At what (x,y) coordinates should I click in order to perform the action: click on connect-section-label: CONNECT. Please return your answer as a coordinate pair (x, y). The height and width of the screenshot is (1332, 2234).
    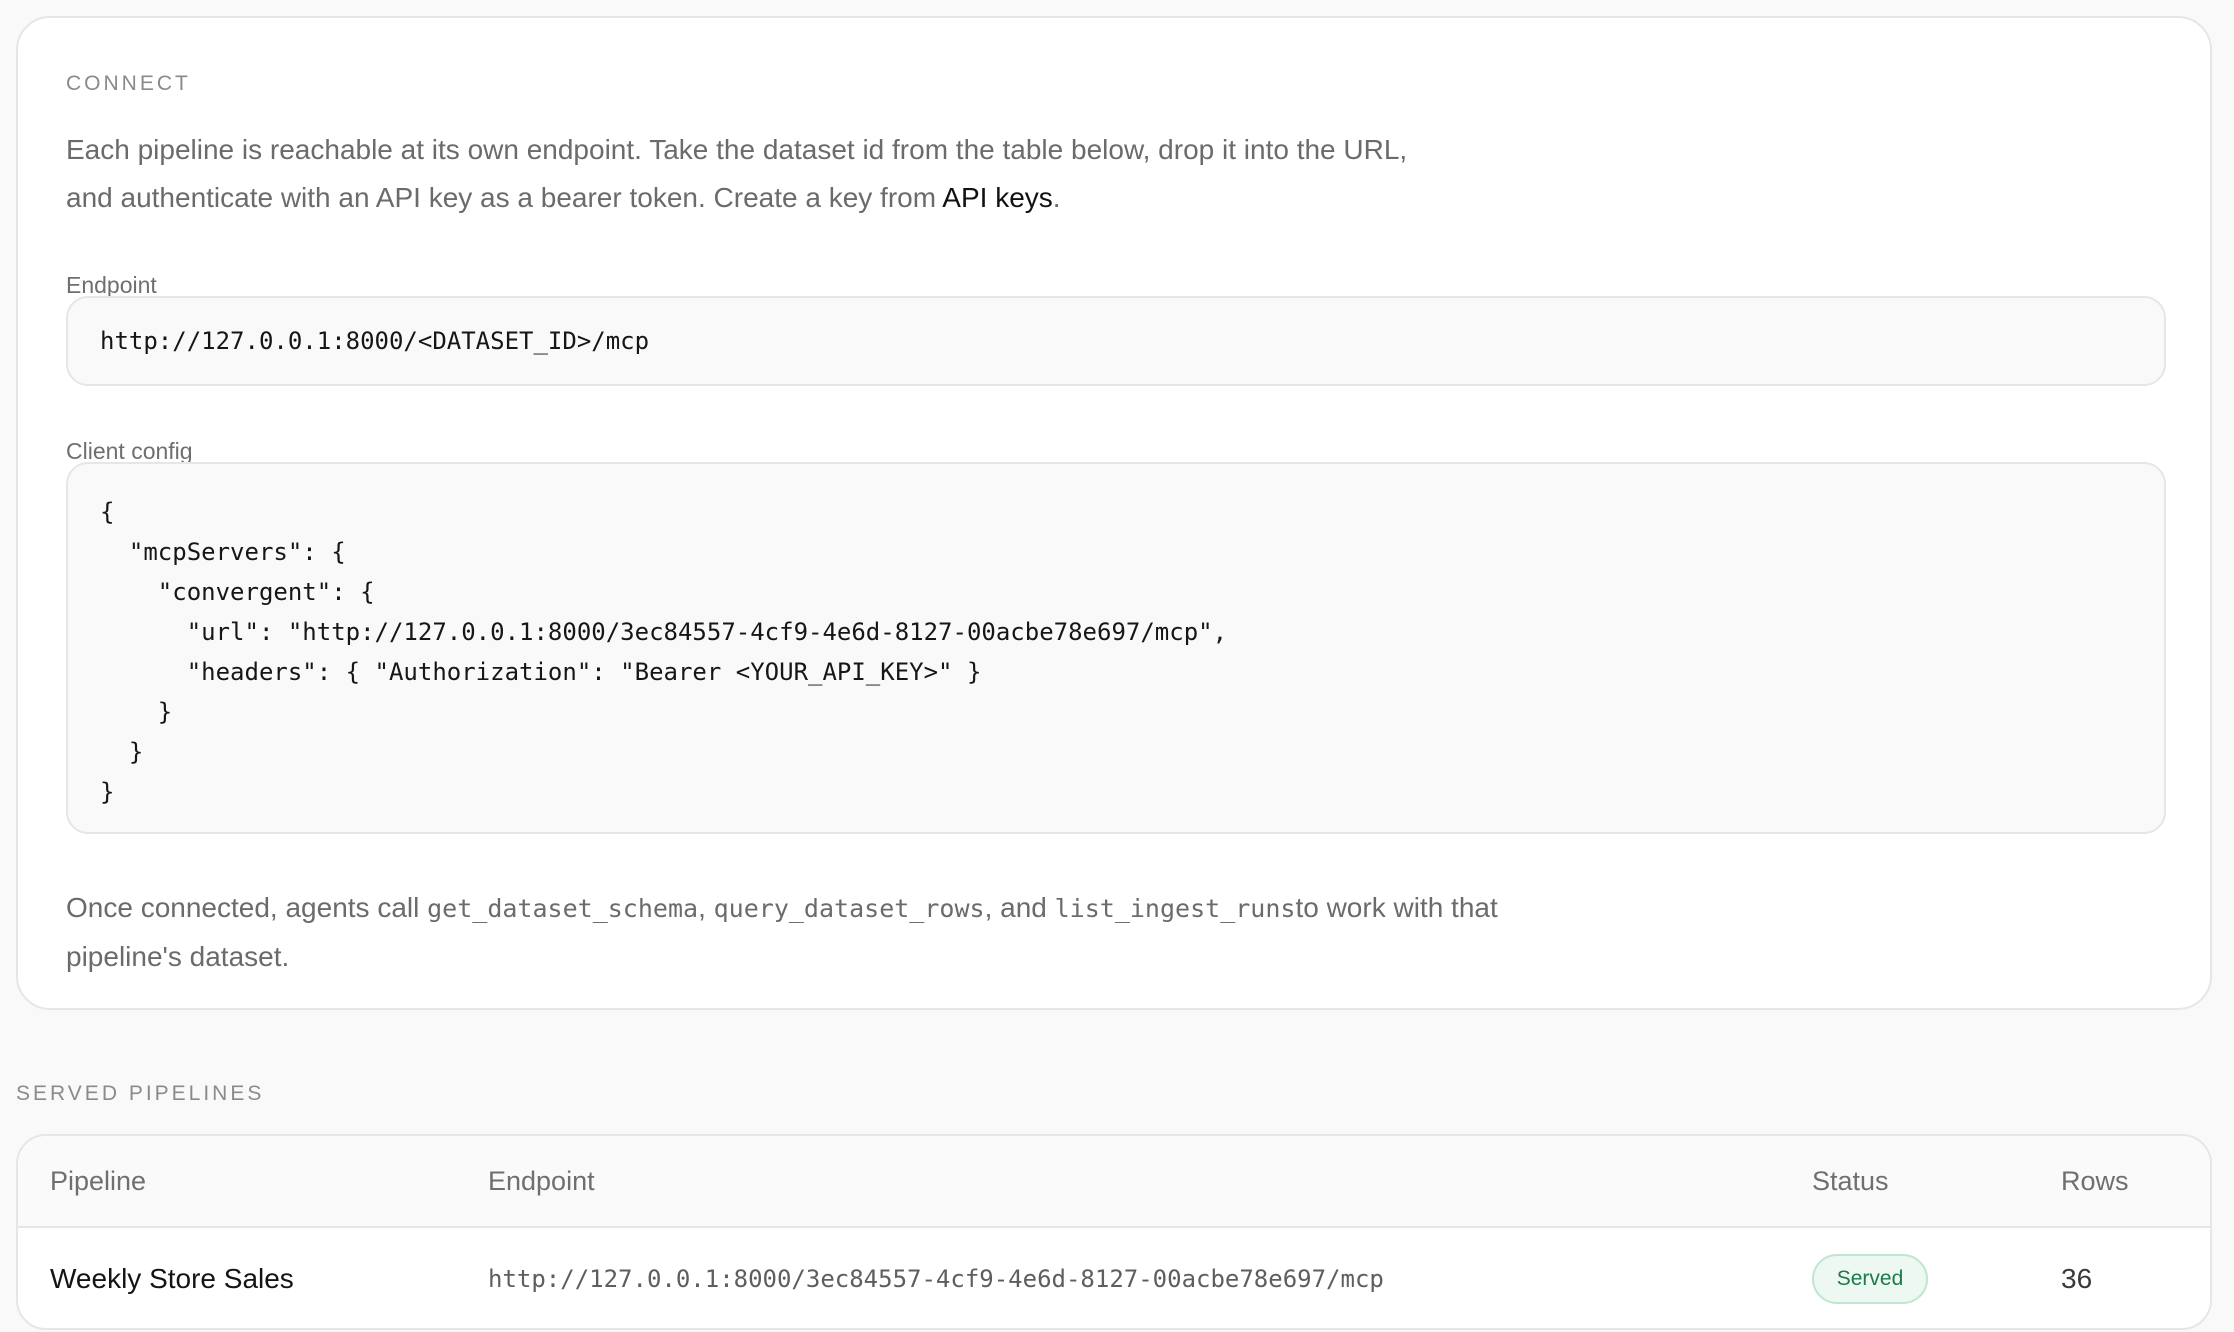
    Looking at the image, I should click on (128, 83).